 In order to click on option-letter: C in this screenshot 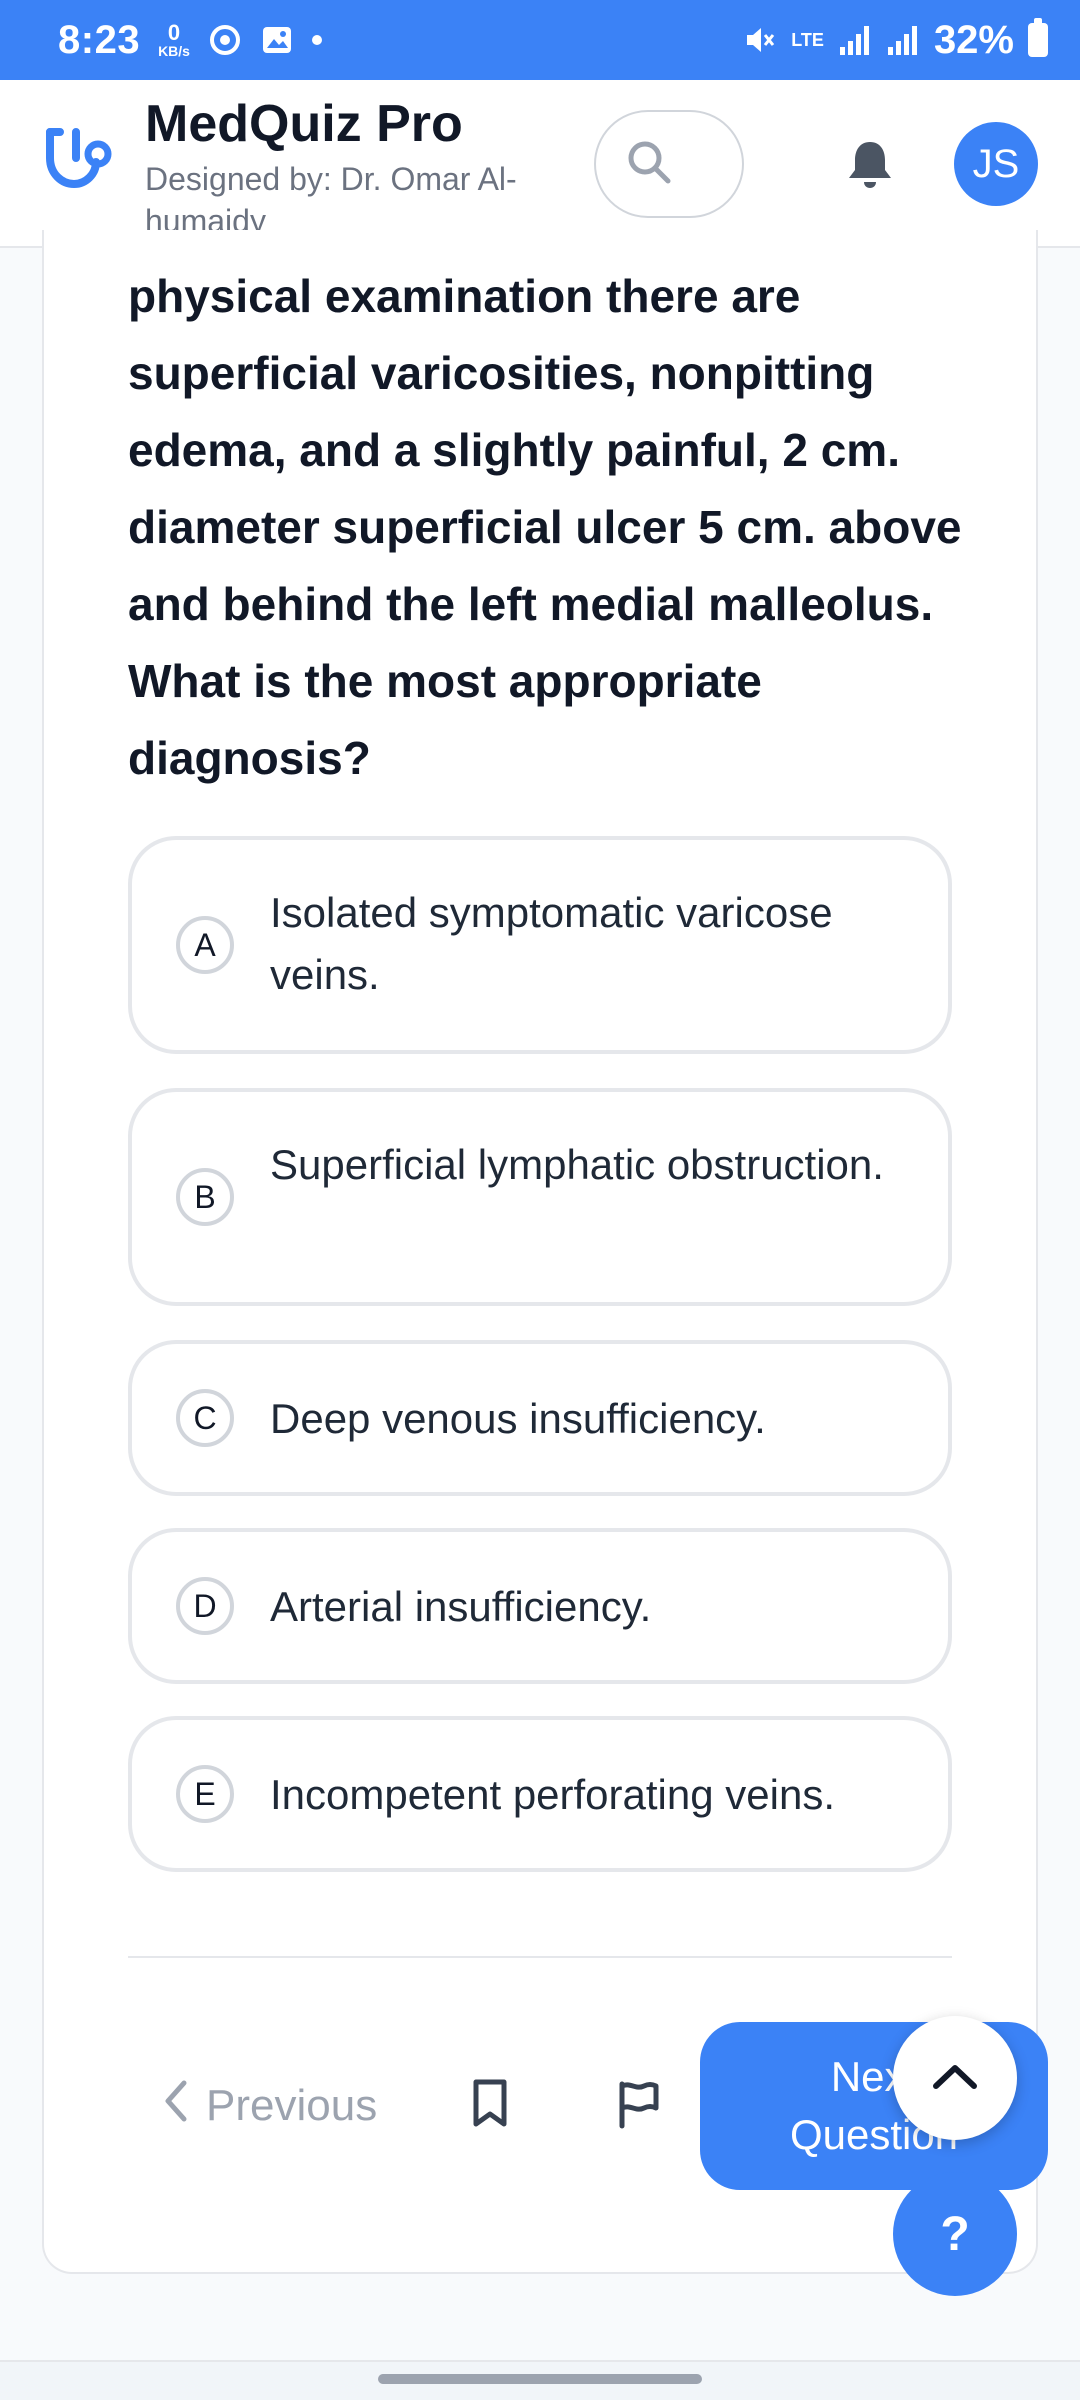, I will do `click(205, 1418)`.